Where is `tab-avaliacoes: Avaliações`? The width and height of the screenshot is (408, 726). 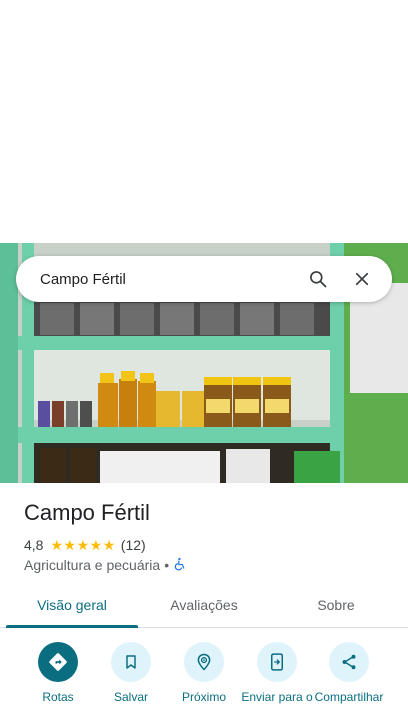
tab-avaliacoes: Avaliações is located at coordinates (204, 605).